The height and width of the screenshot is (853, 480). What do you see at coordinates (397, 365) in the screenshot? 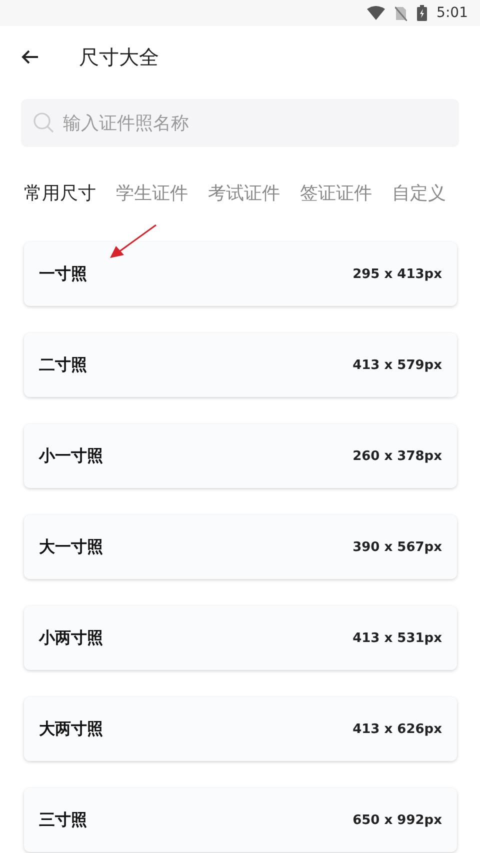
I see `size-pixels: 413 x 579px` at bounding box center [397, 365].